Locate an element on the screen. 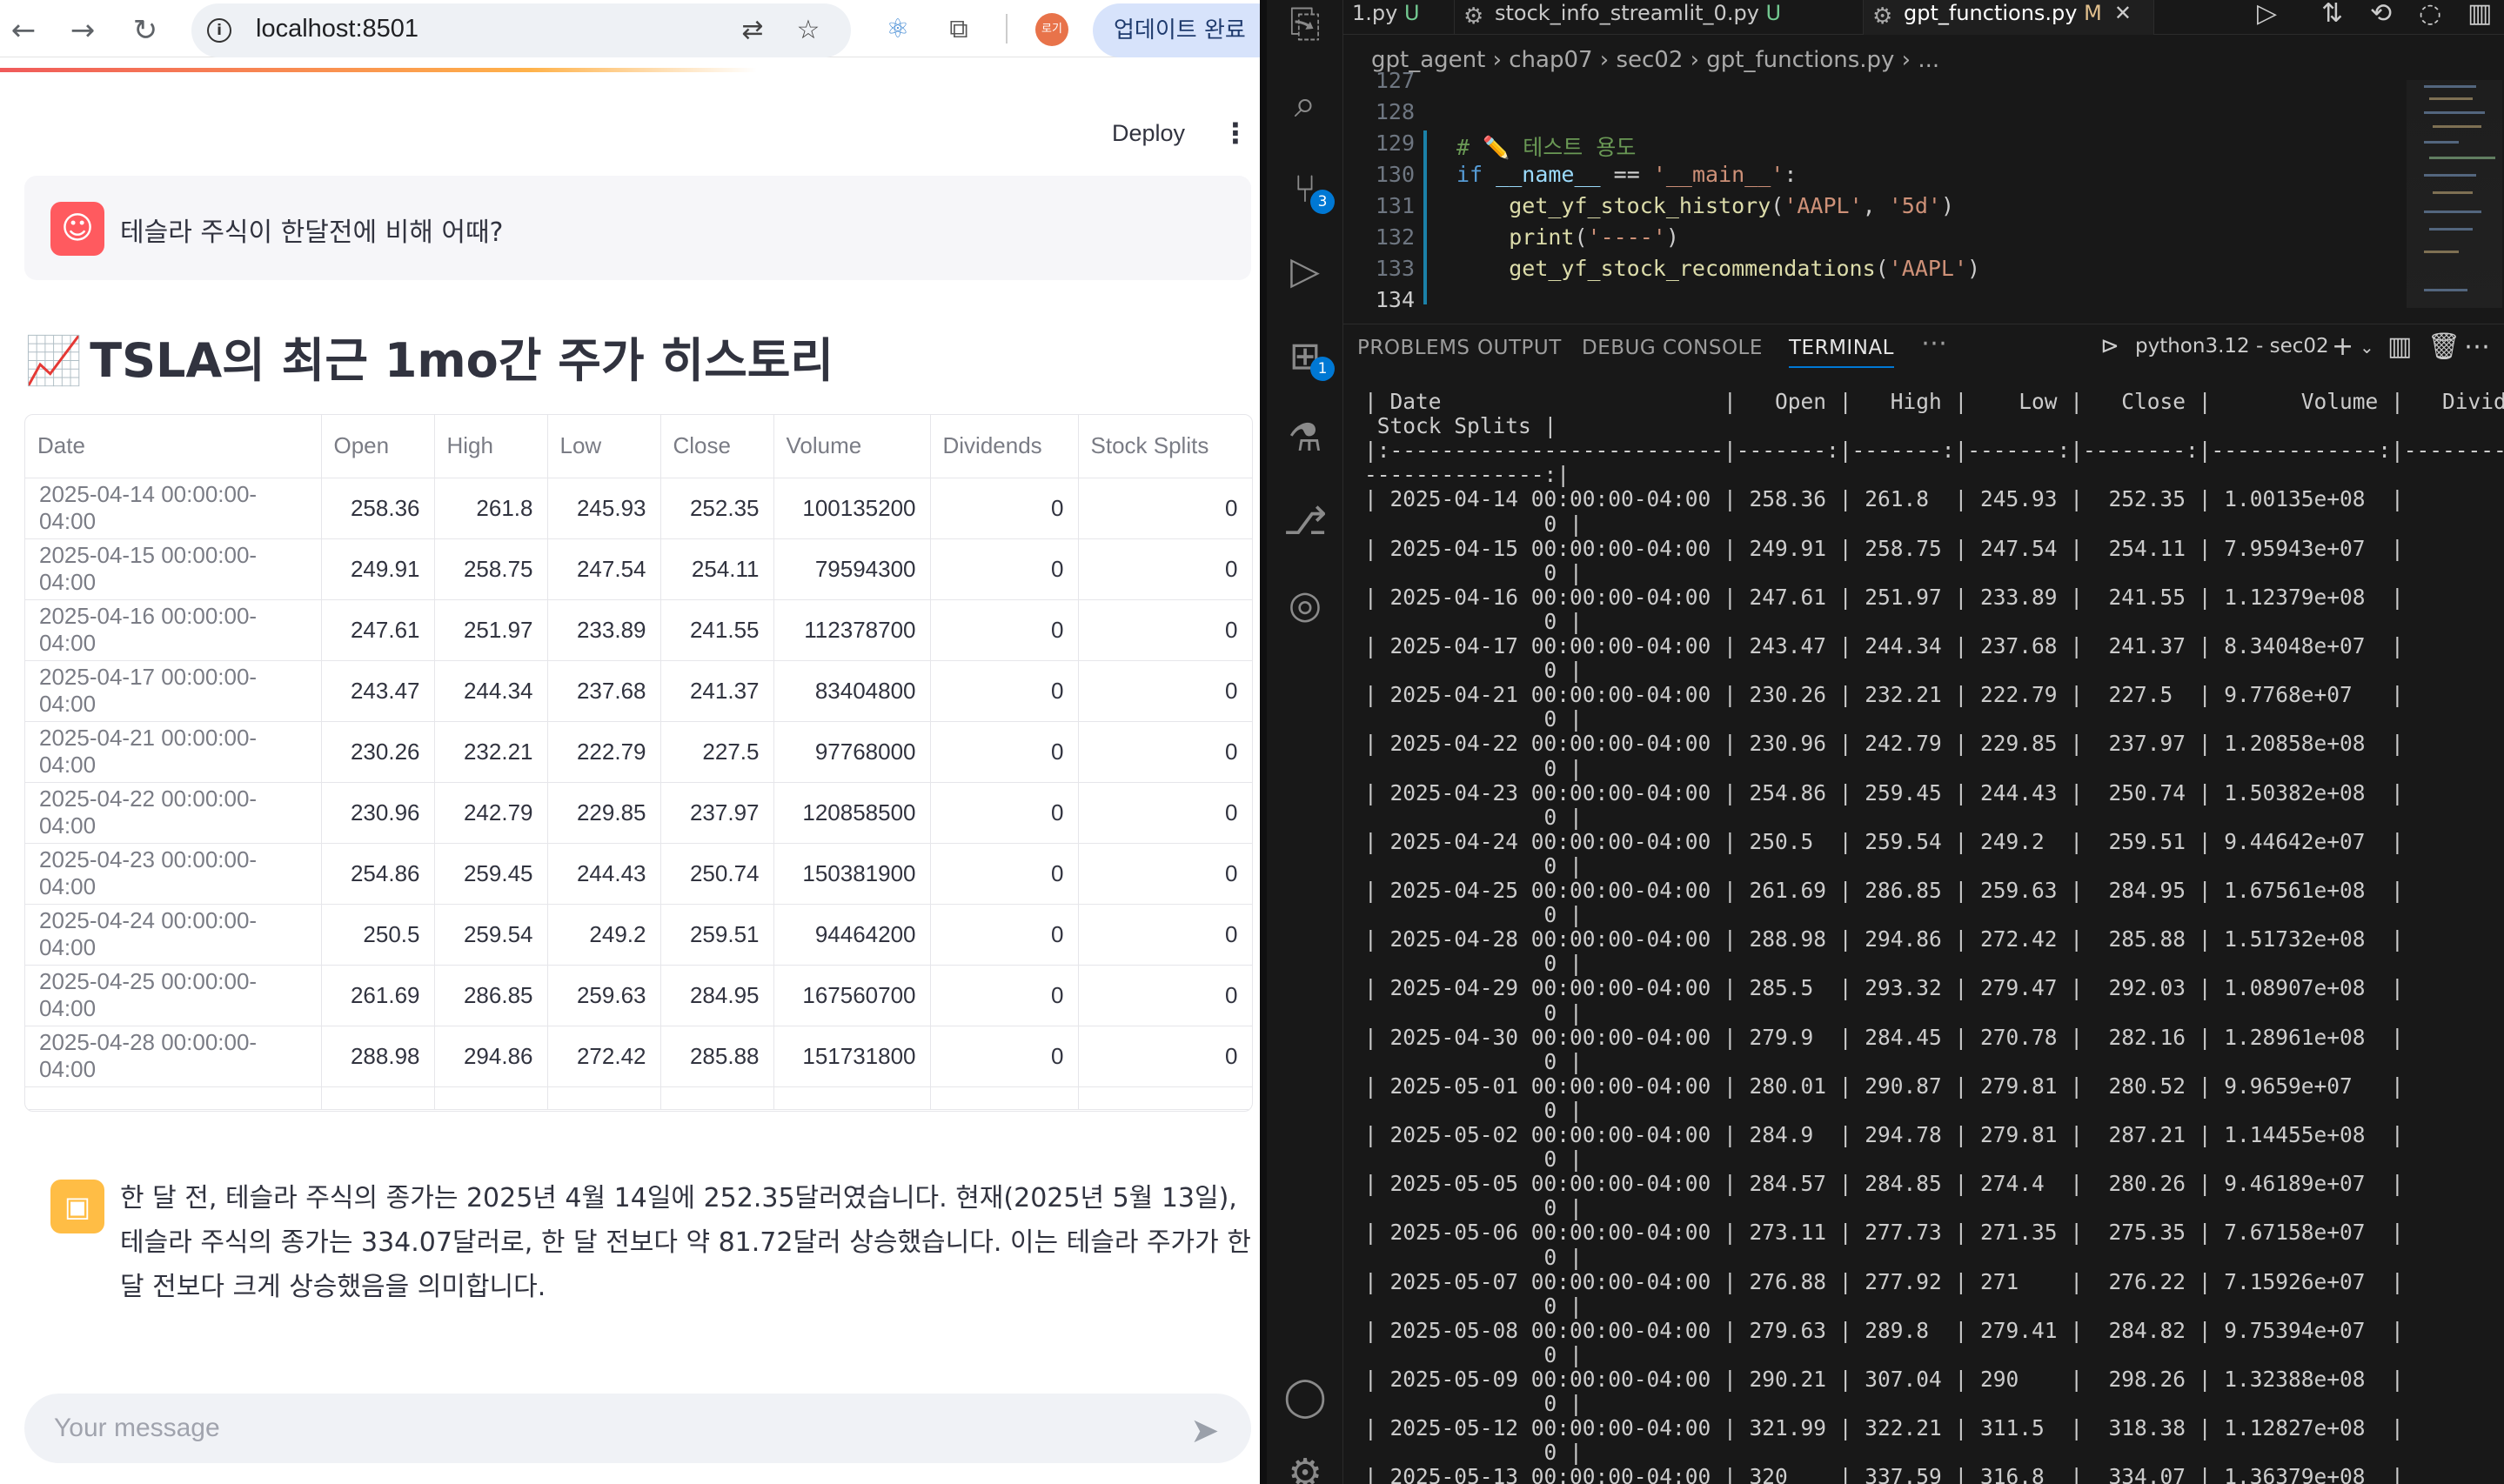  tab-stock-info-streamlit: ⚙ stock_info_streamlit_0.py U is located at coordinates (1659, 17).